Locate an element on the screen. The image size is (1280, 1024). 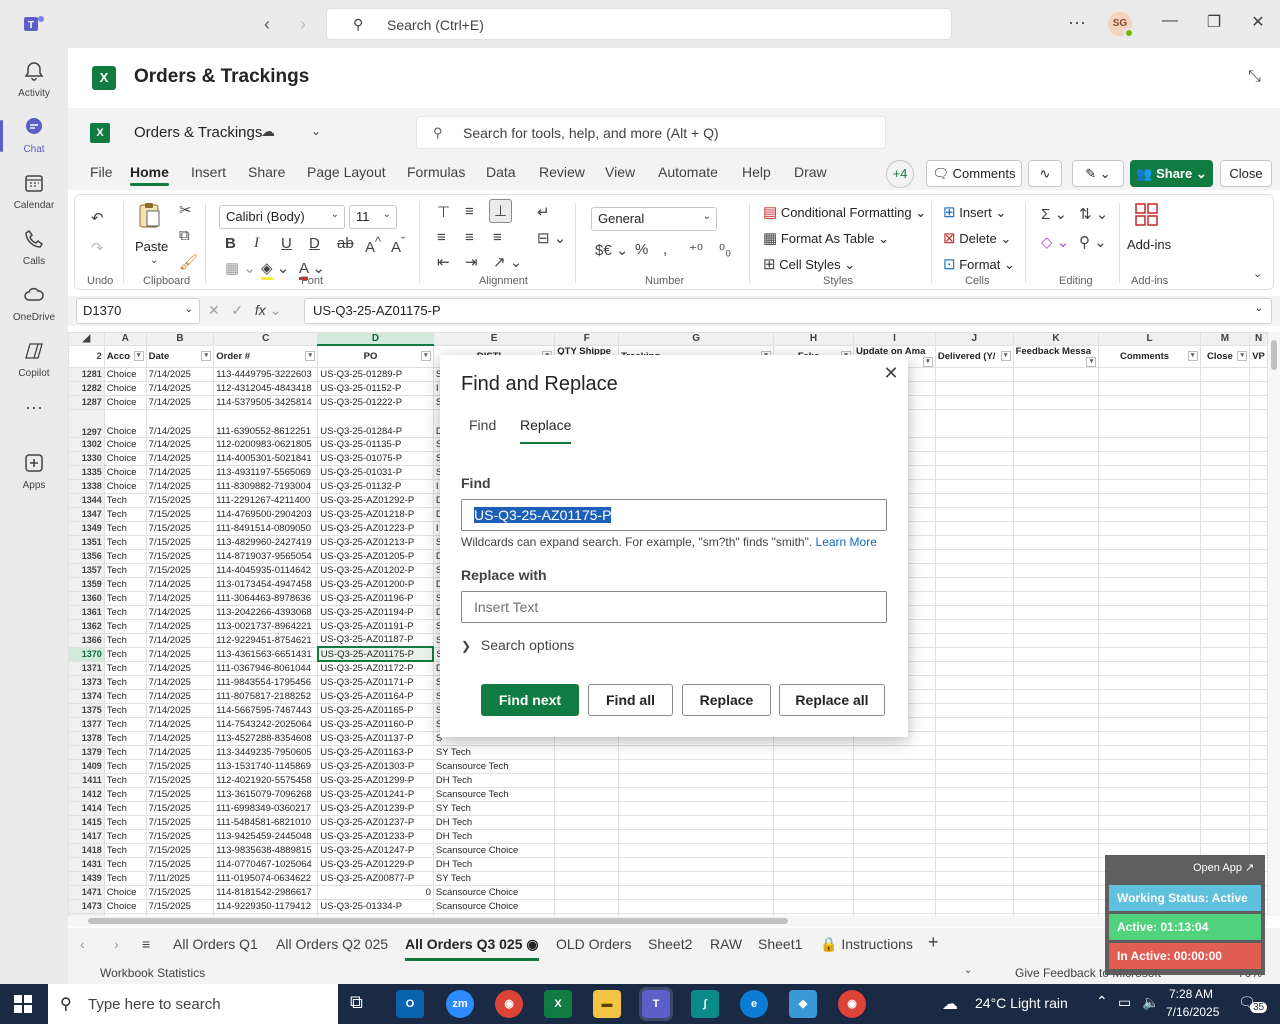
cell-order: 113-3615079-7096268 is located at coordinates (266, 794).